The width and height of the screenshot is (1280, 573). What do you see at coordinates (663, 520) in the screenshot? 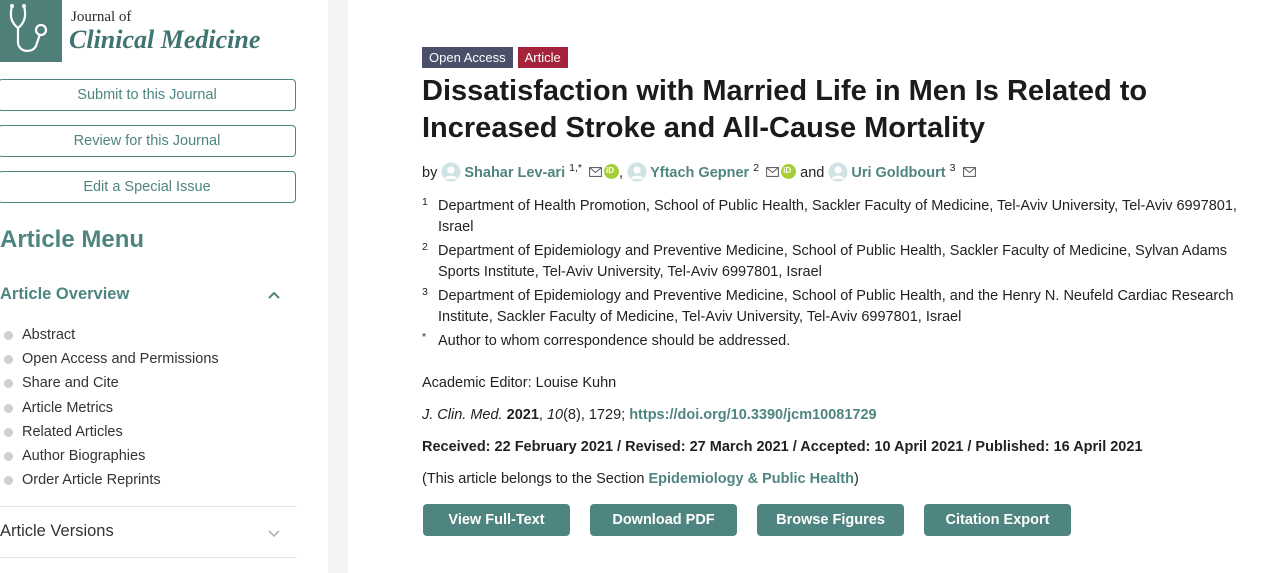
I see `download-pdf-button: Download PDF` at bounding box center [663, 520].